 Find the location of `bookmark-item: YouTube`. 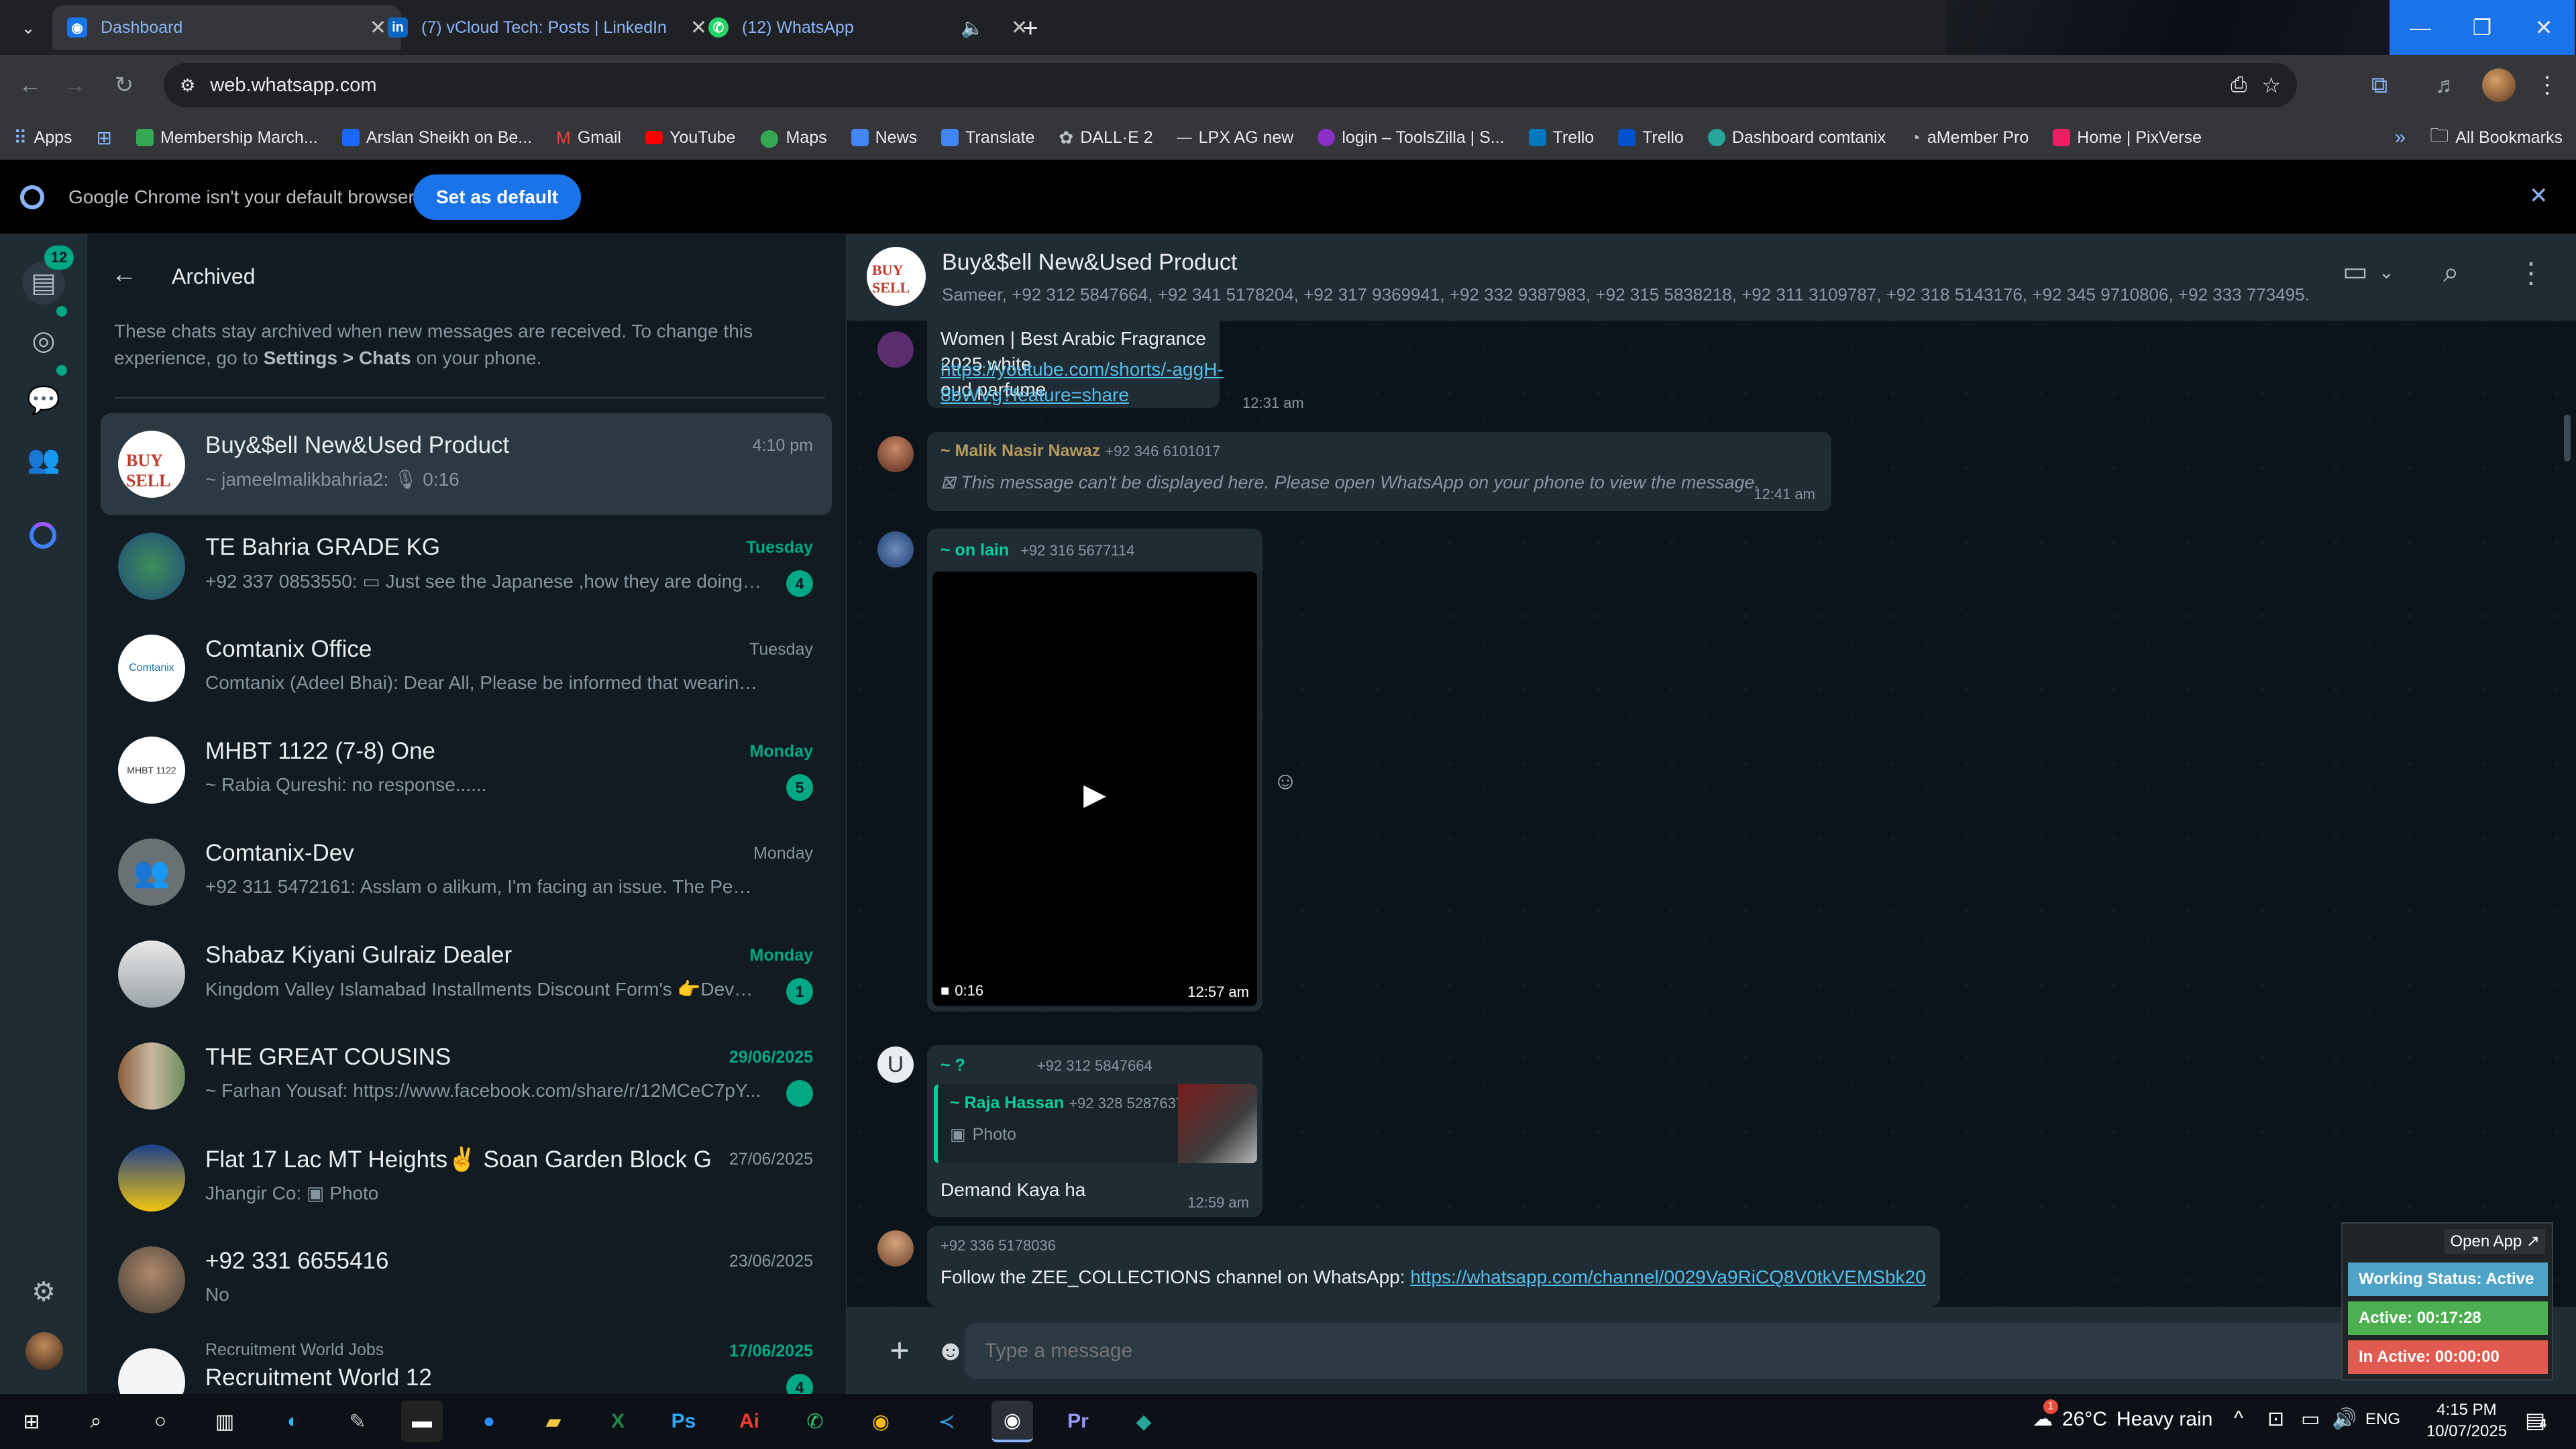

bookmark-item: YouTube is located at coordinates (690, 138).